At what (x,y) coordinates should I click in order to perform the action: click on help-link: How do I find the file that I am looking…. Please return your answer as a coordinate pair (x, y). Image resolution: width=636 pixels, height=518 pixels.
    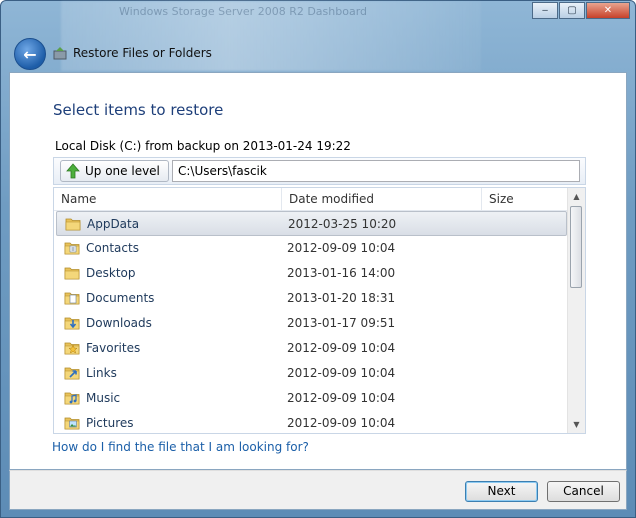
    Looking at the image, I should click on (180, 447).